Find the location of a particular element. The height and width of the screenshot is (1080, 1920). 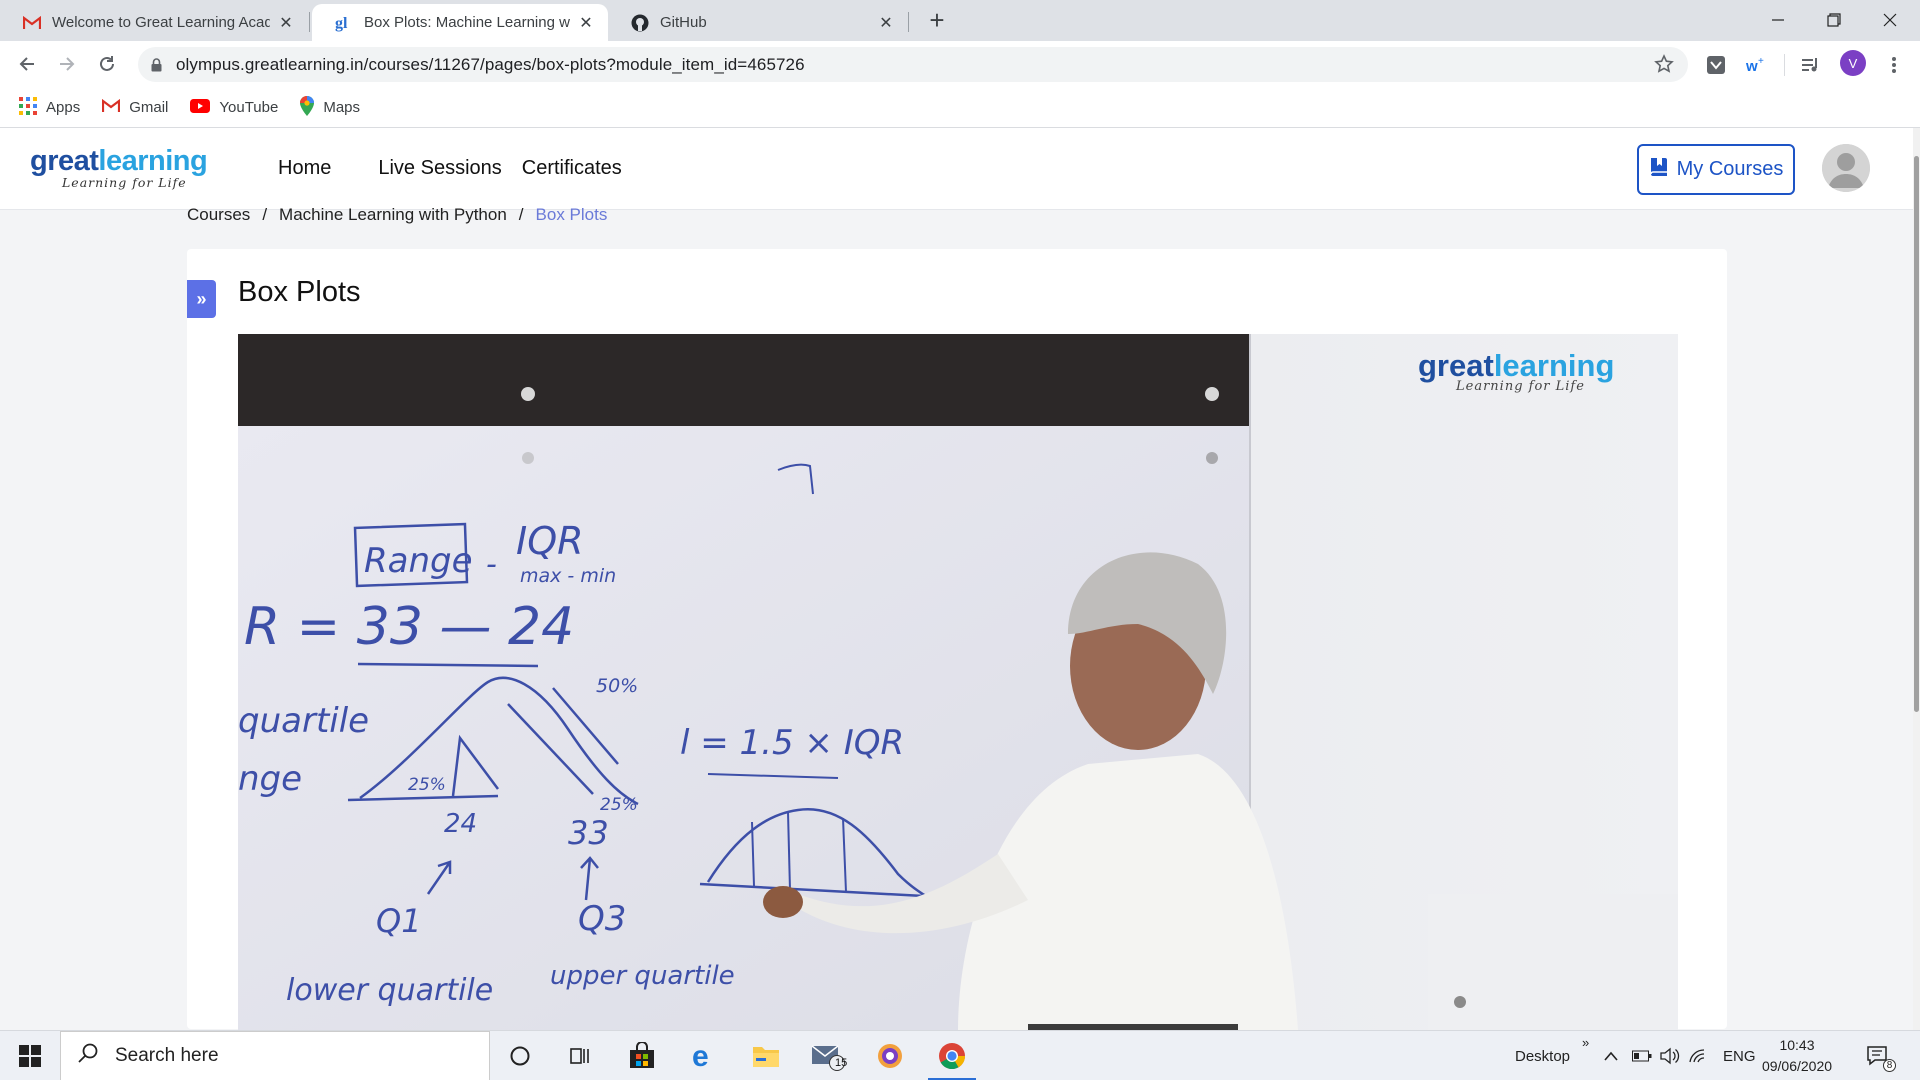

my-courses-button: My Courses is located at coordinates (1716, 169).